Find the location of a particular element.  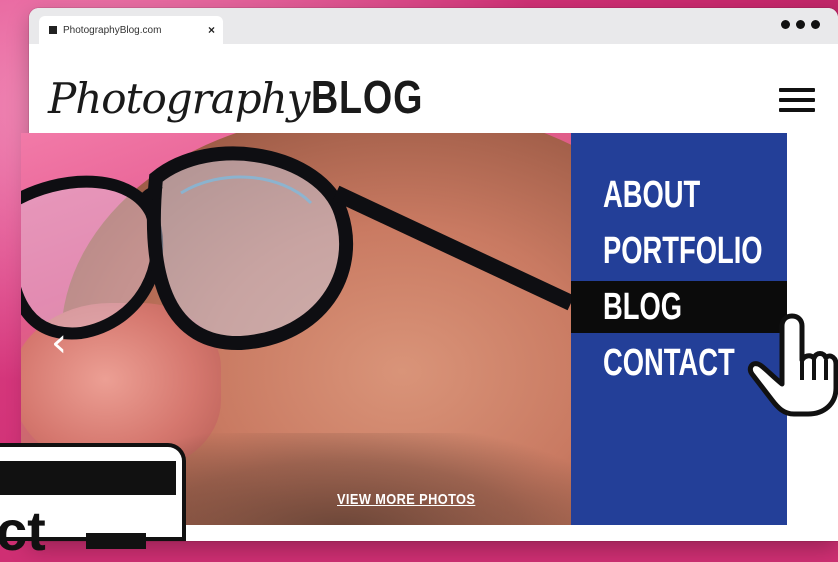

overlay-text: ct is located at coordinates (23, 530).